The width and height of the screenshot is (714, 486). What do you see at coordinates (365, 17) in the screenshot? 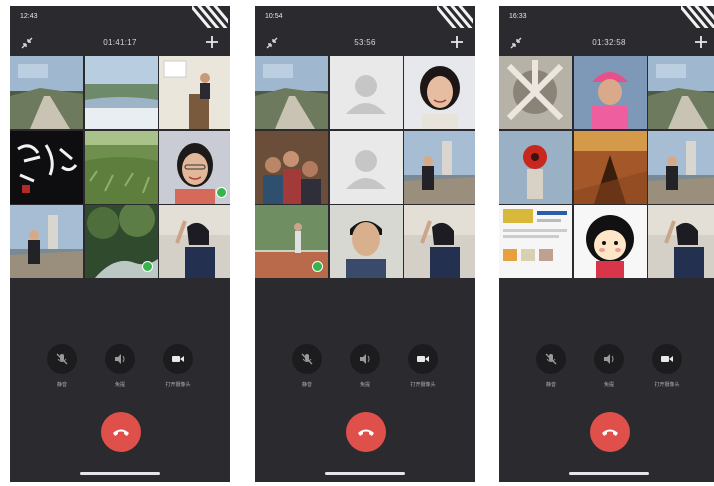
I see `status-bar: 10:54` at bounding box center [365, 17].